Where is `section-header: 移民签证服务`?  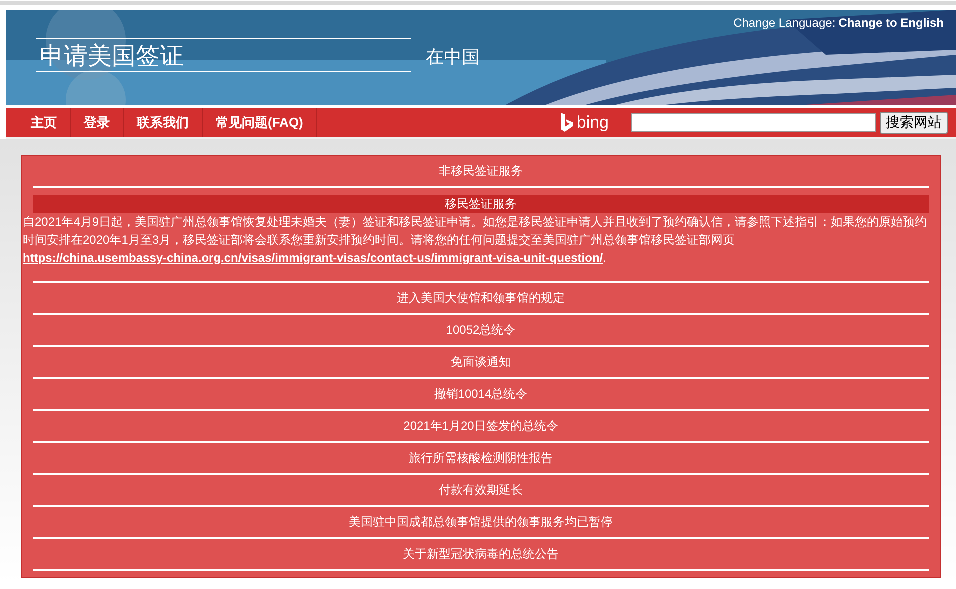
section-header: 移民签证服务 is located at coordinates (481, 204).